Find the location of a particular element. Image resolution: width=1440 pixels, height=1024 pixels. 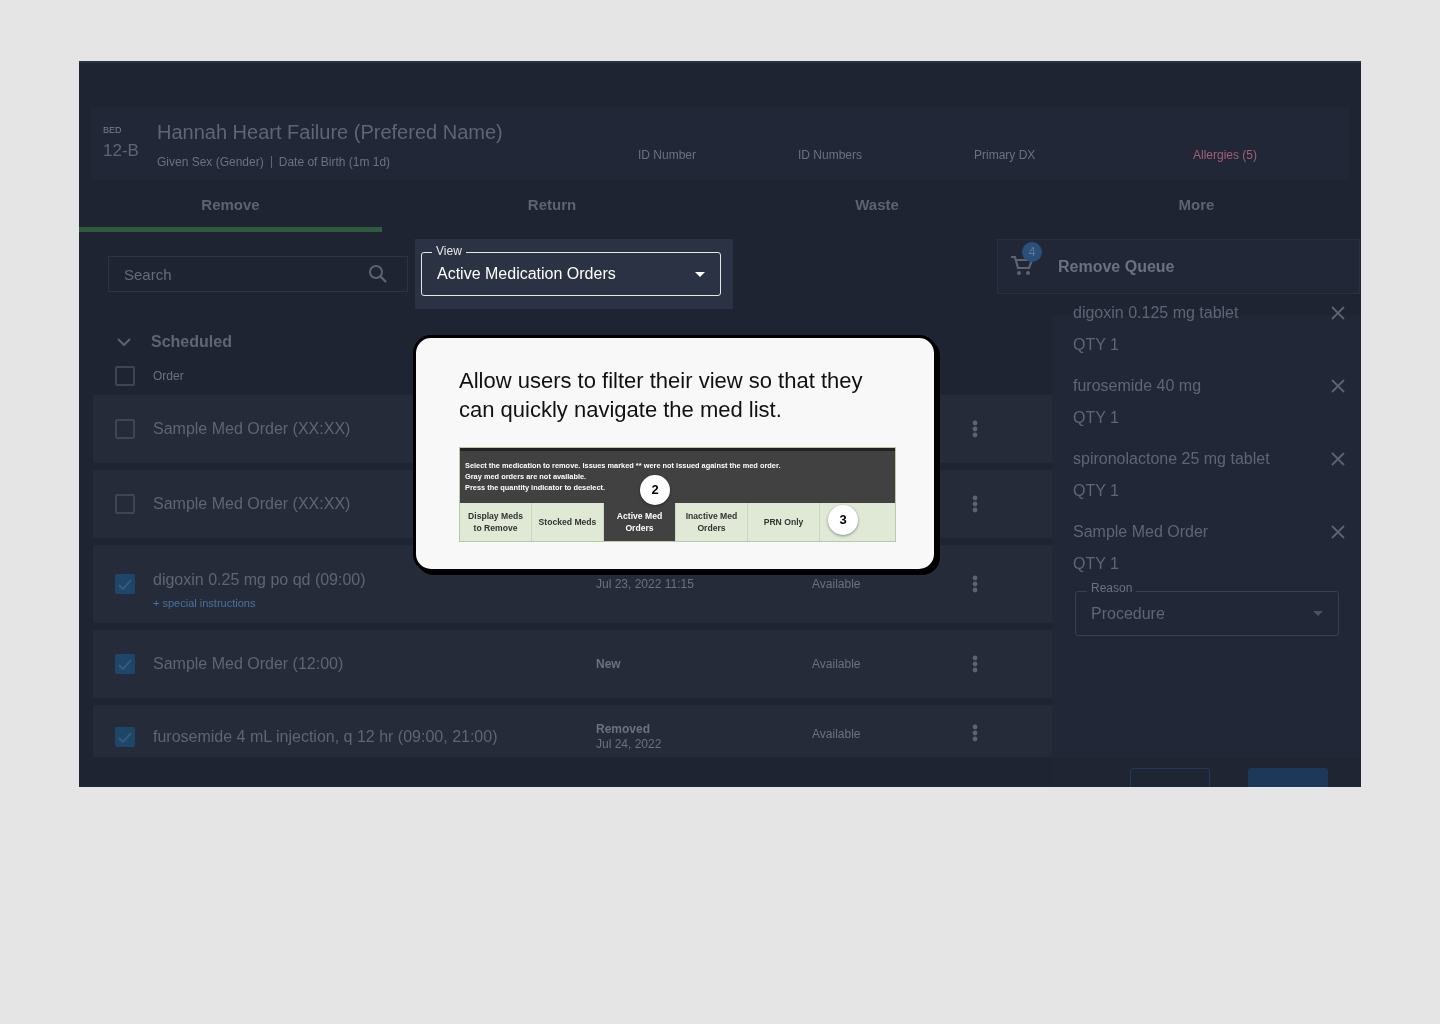

order-status: New is located at coordinates (609, 664).